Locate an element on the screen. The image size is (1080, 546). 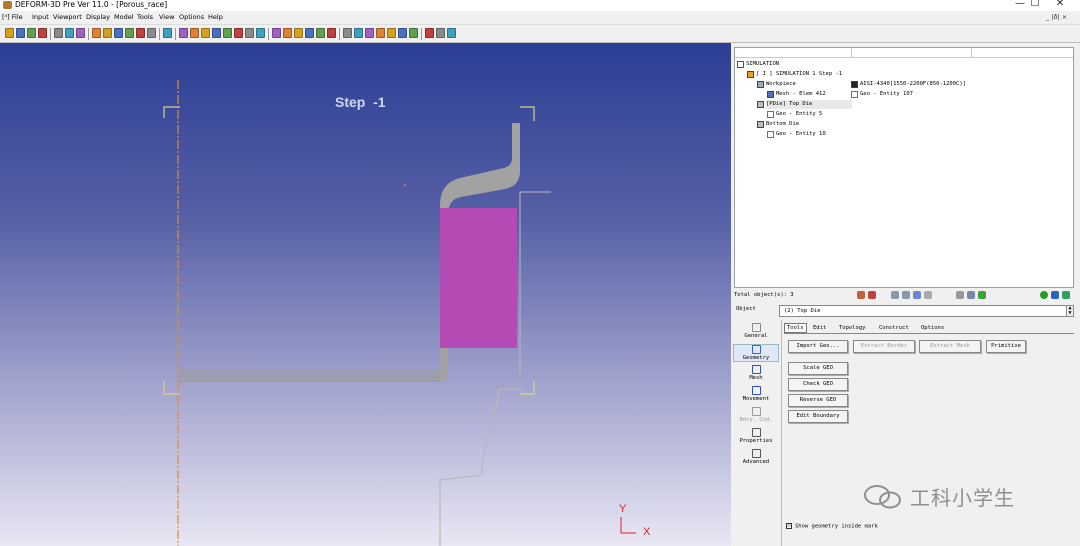
tree-geo-bottom-die: Geo - Entity 10 is located at coordinates (801, 134).